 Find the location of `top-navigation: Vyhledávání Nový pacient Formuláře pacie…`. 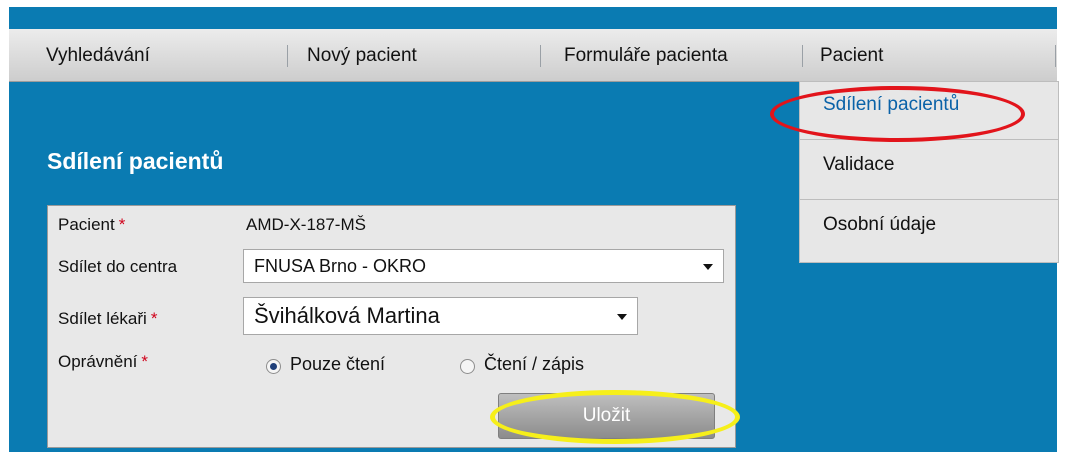

top-navigation: Vyhledávání Nový pacient Formuláře pacie… is located at coordinates (533, 55).